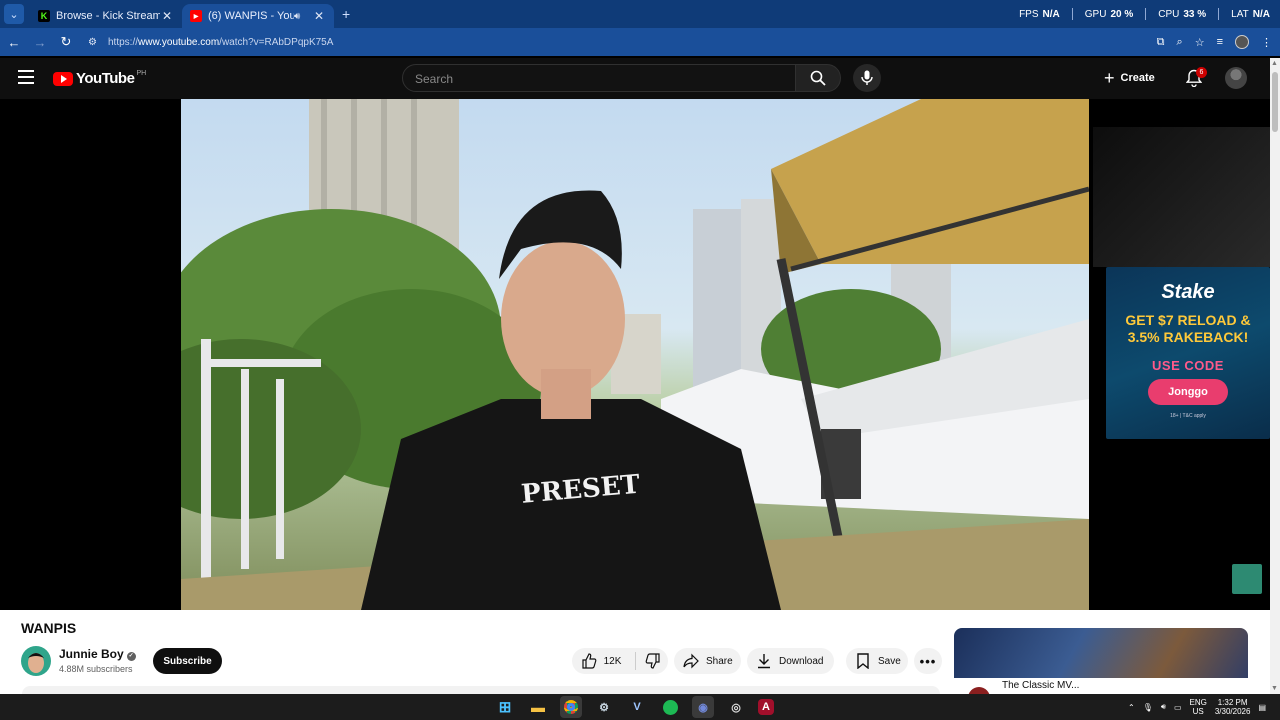  I want to click on bookmark-icon, so click(863, 661).